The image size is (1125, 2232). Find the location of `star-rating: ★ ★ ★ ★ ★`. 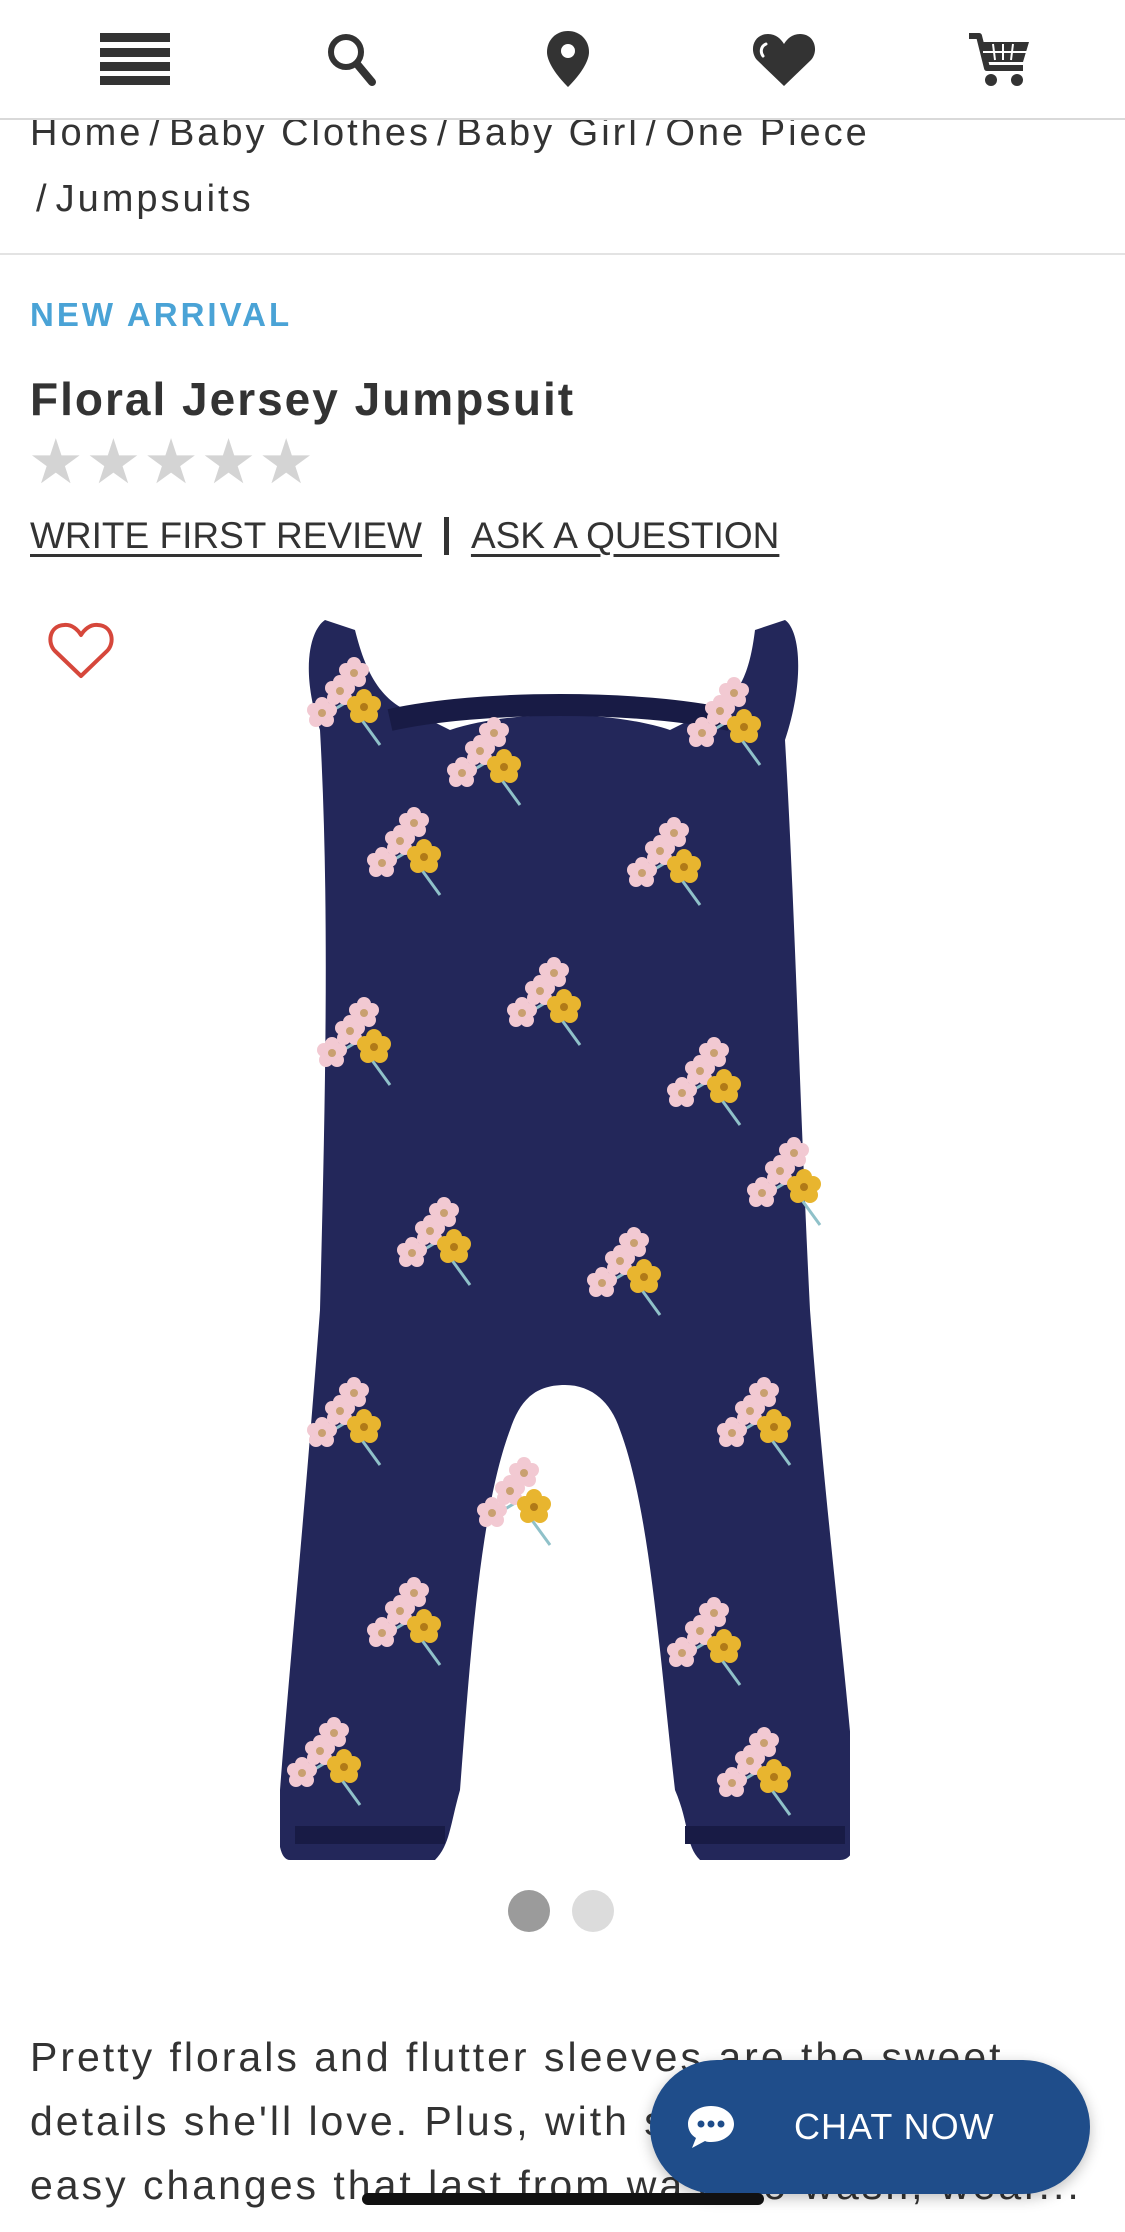

star-rating: ★ ★ ★ ★ ★ is located at coordinates (171, 463).